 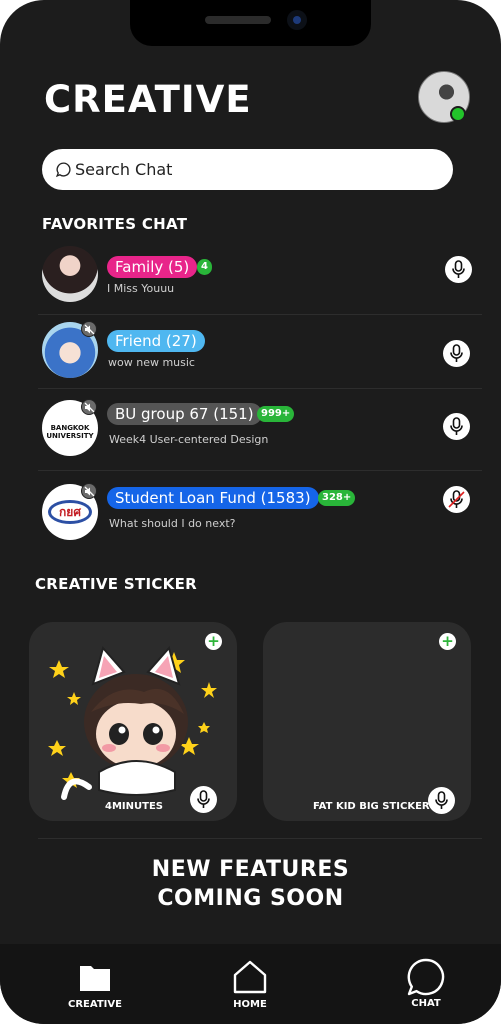 I want to click on chat-row-friend: Friend (27) wow new music, so click(x=260, y=352).